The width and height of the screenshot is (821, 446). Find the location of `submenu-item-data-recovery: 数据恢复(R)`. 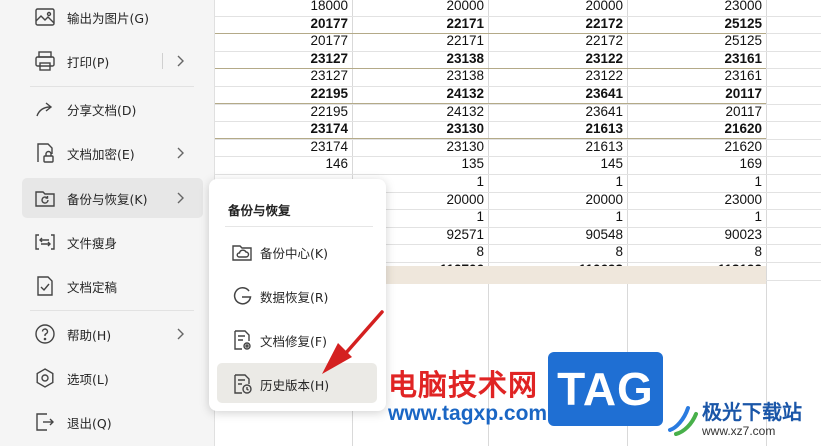

submenu-item-data-recovery: 数据恢复(R) is located at coordinates (297, 295).